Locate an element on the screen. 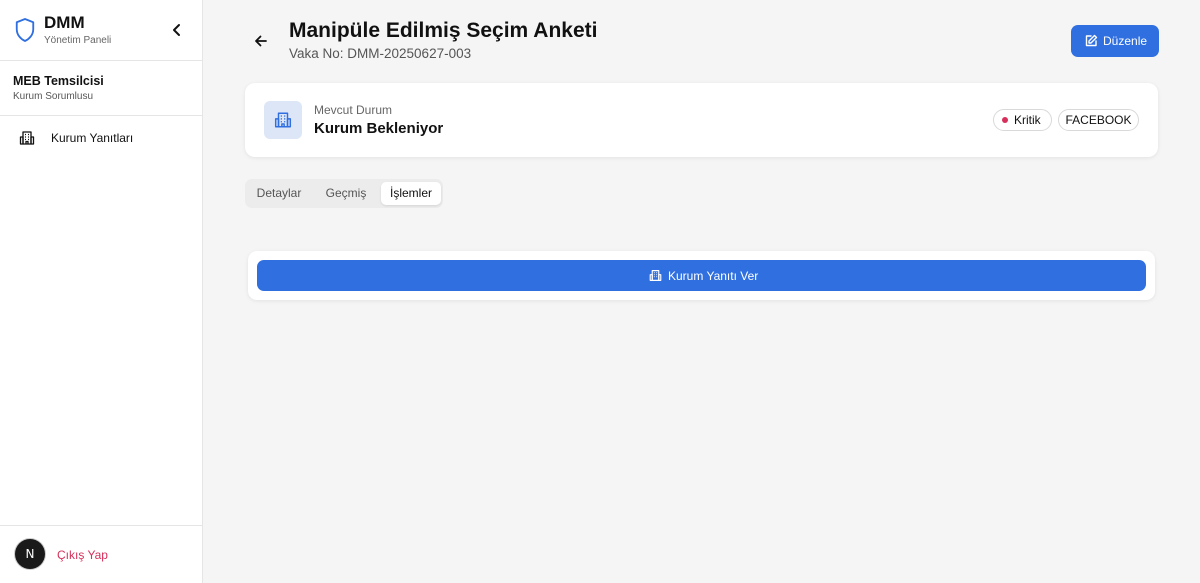 The width and height of the screenshot is (1200, 583). status-label: Mevcut Durum is located at coordinates (353, 110).